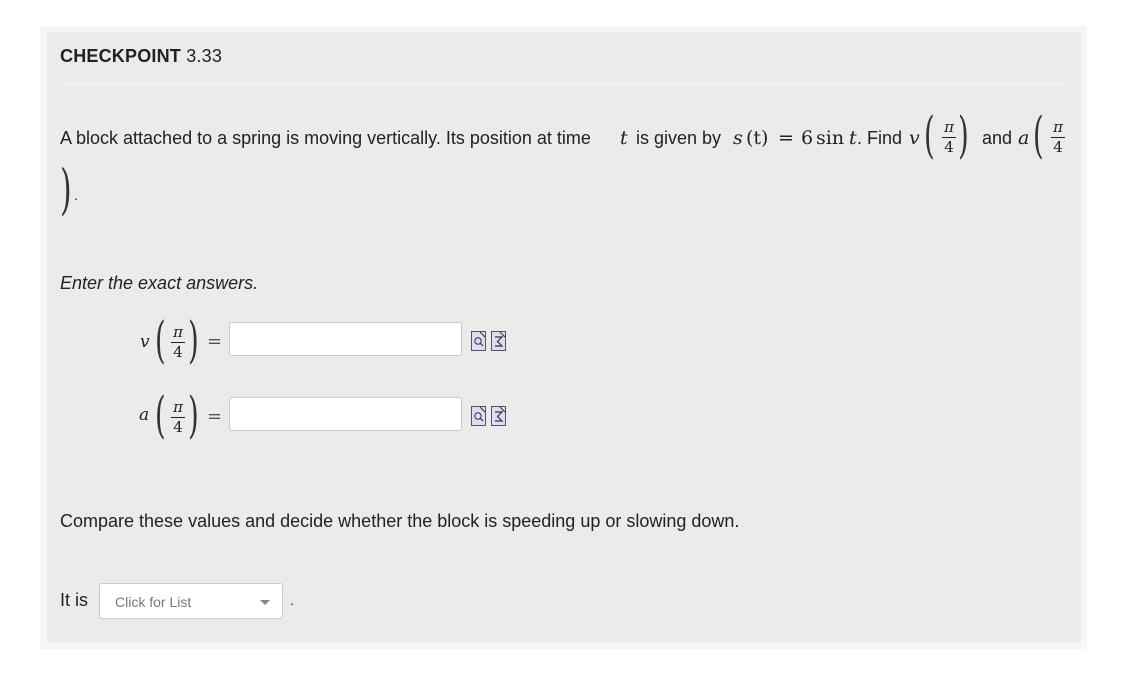  What do you see at coordinates (121, 56) in the screenshot?
I see `checkpoint-label: CHECKPOINT` at bounding box center [121, 56].